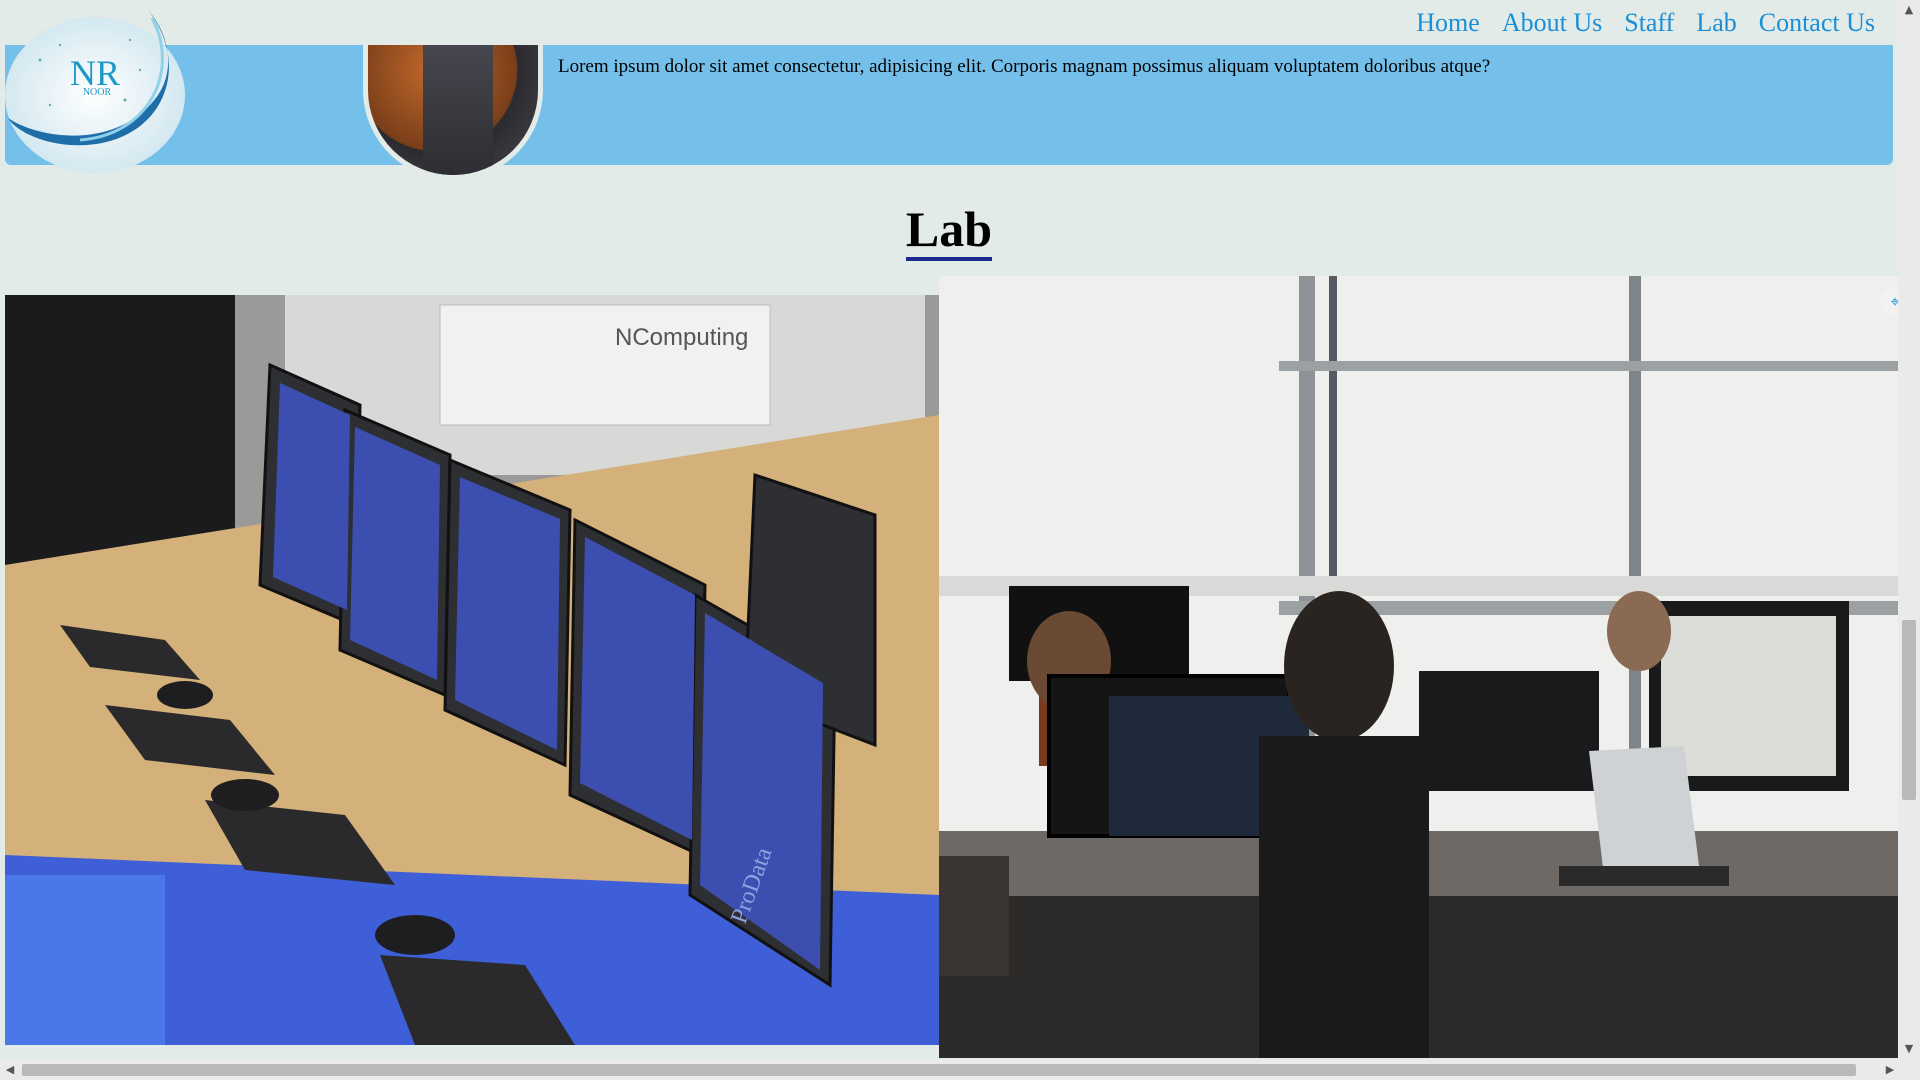  What do you see at coordinates (10, 1070) in the screenshot?
I see `scroll-left-icon: ◀` at bounding box center [10, 1070].